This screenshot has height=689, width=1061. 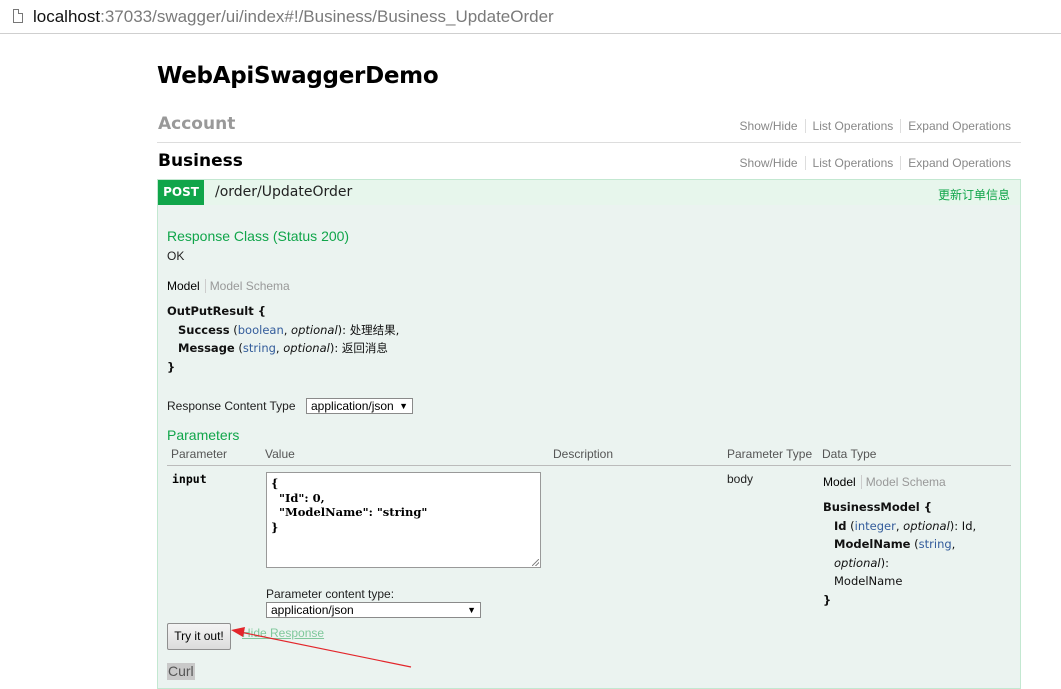 I want to click on operation-path: /order/UpdateOrder, so click(x=283, y=192).